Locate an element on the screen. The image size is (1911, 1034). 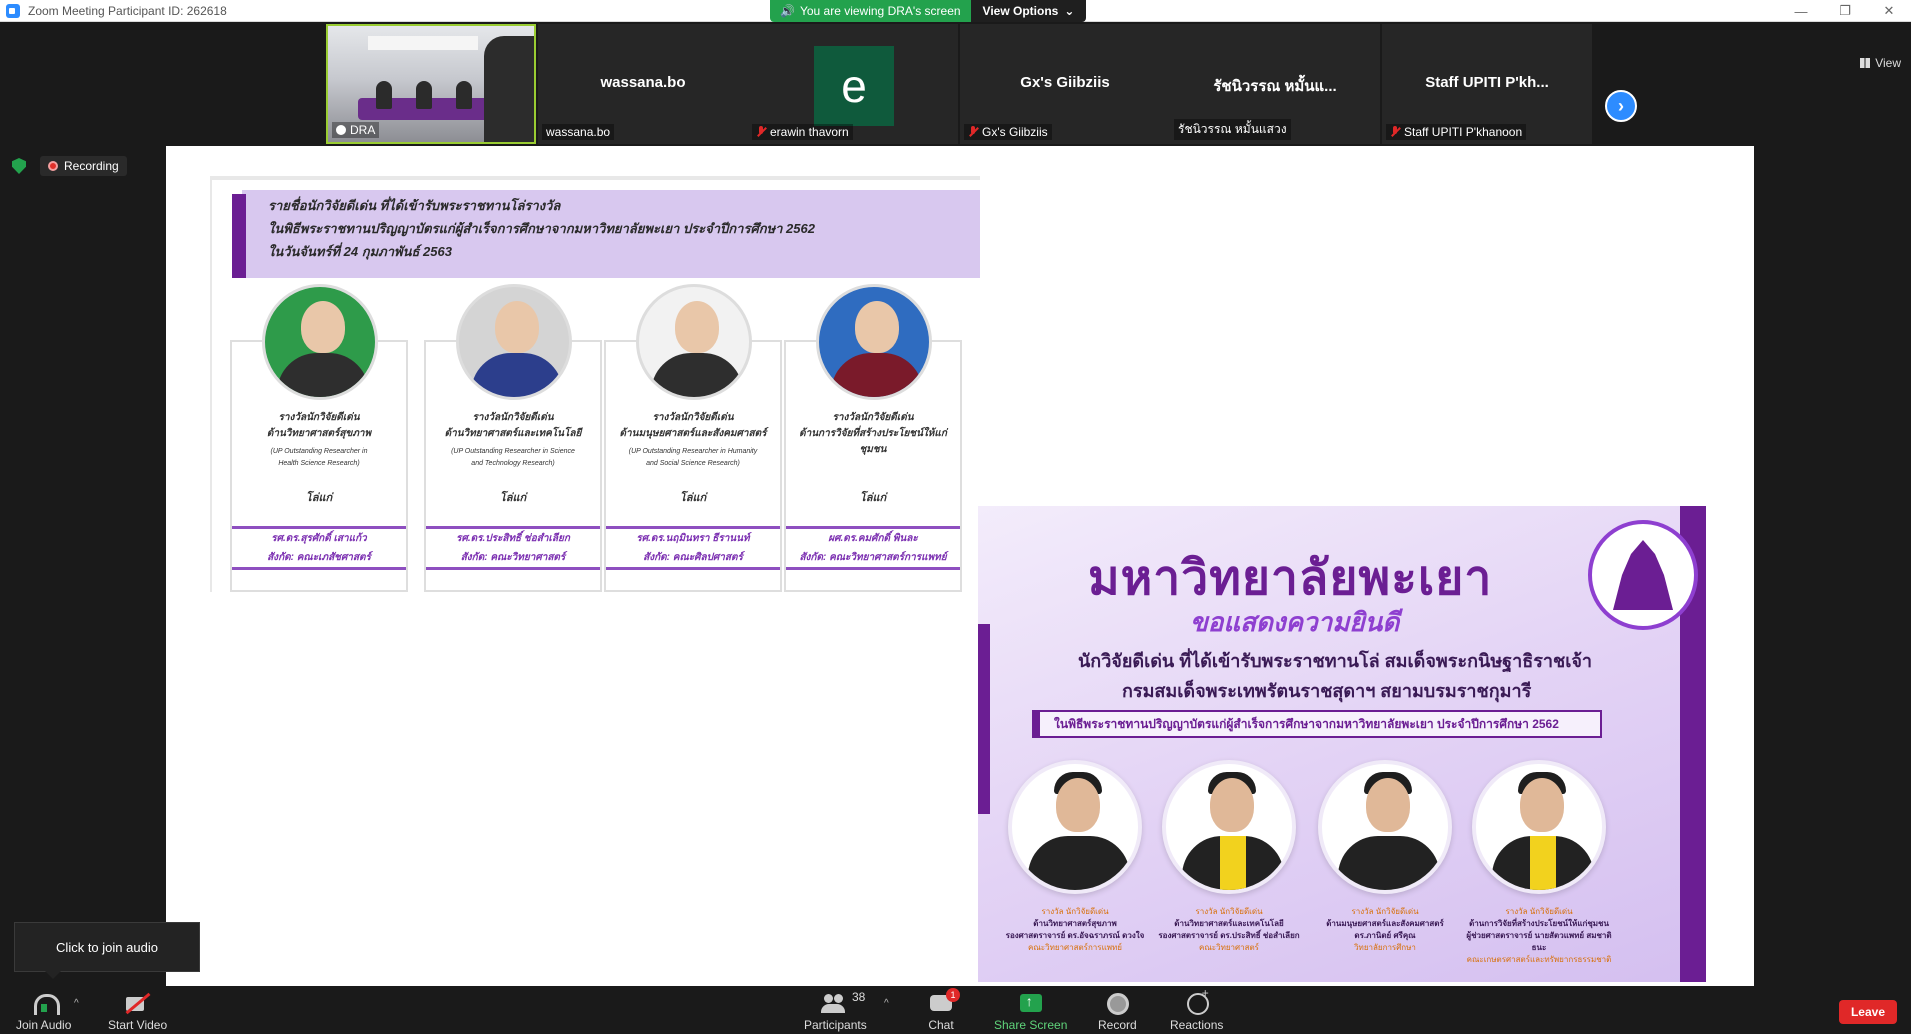
reactions-button: Reactions is located at coordinates (1197, 1009).